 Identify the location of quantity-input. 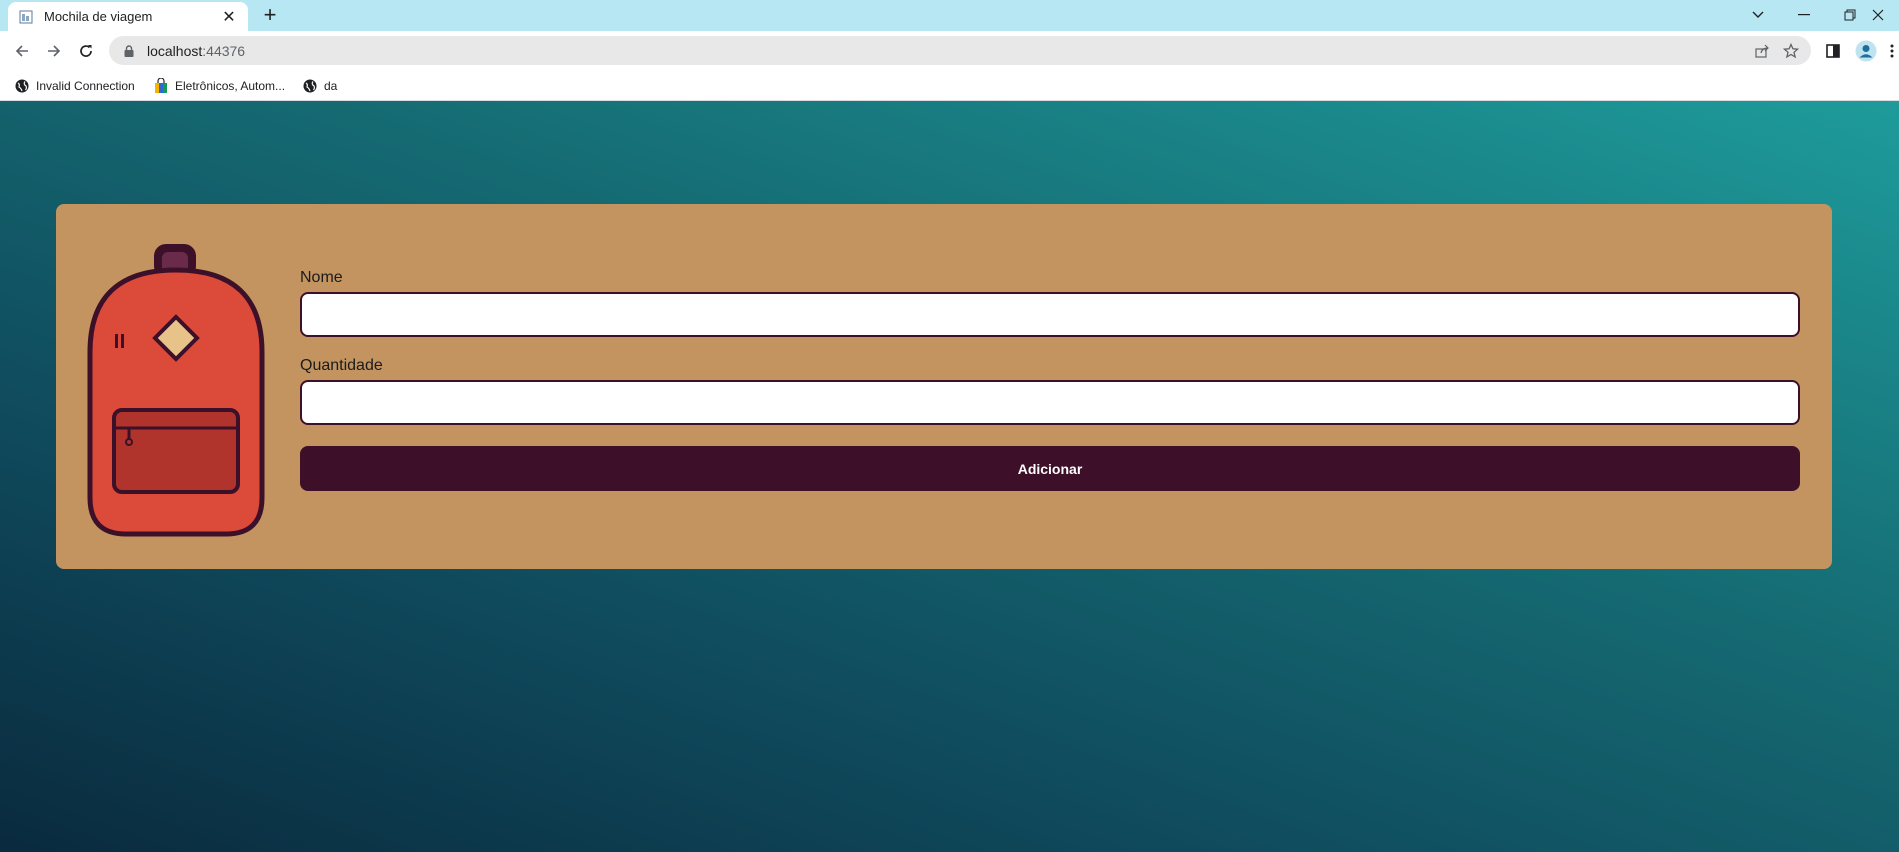
(1050, 402).